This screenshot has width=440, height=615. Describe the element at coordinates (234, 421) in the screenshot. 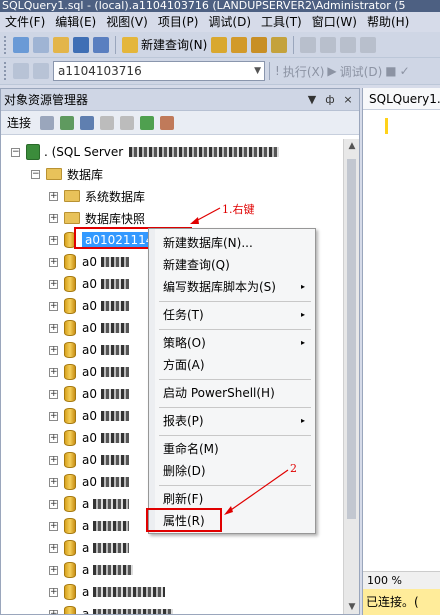

I see `menu-item-reports: 报表(P) ▸` at that location.